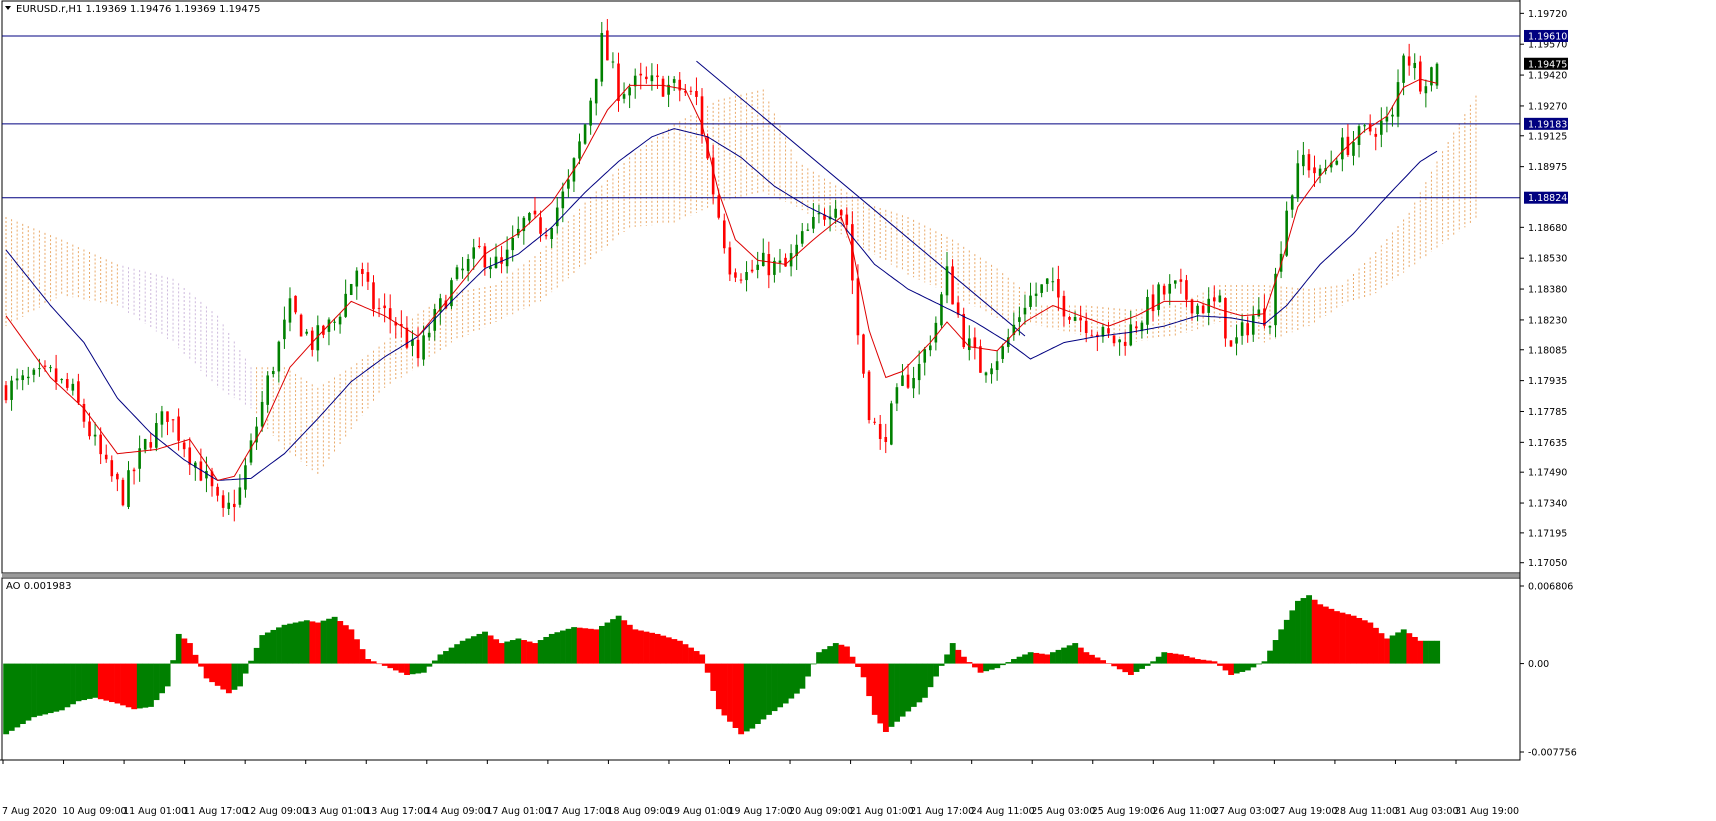 The width and height of the screenshot is (1716, 821). What do you see at coordinates (579, 811) in the screenshot?
I see `time-axis-label: 17 Aug 17:00` at bounding box center [579, 811].